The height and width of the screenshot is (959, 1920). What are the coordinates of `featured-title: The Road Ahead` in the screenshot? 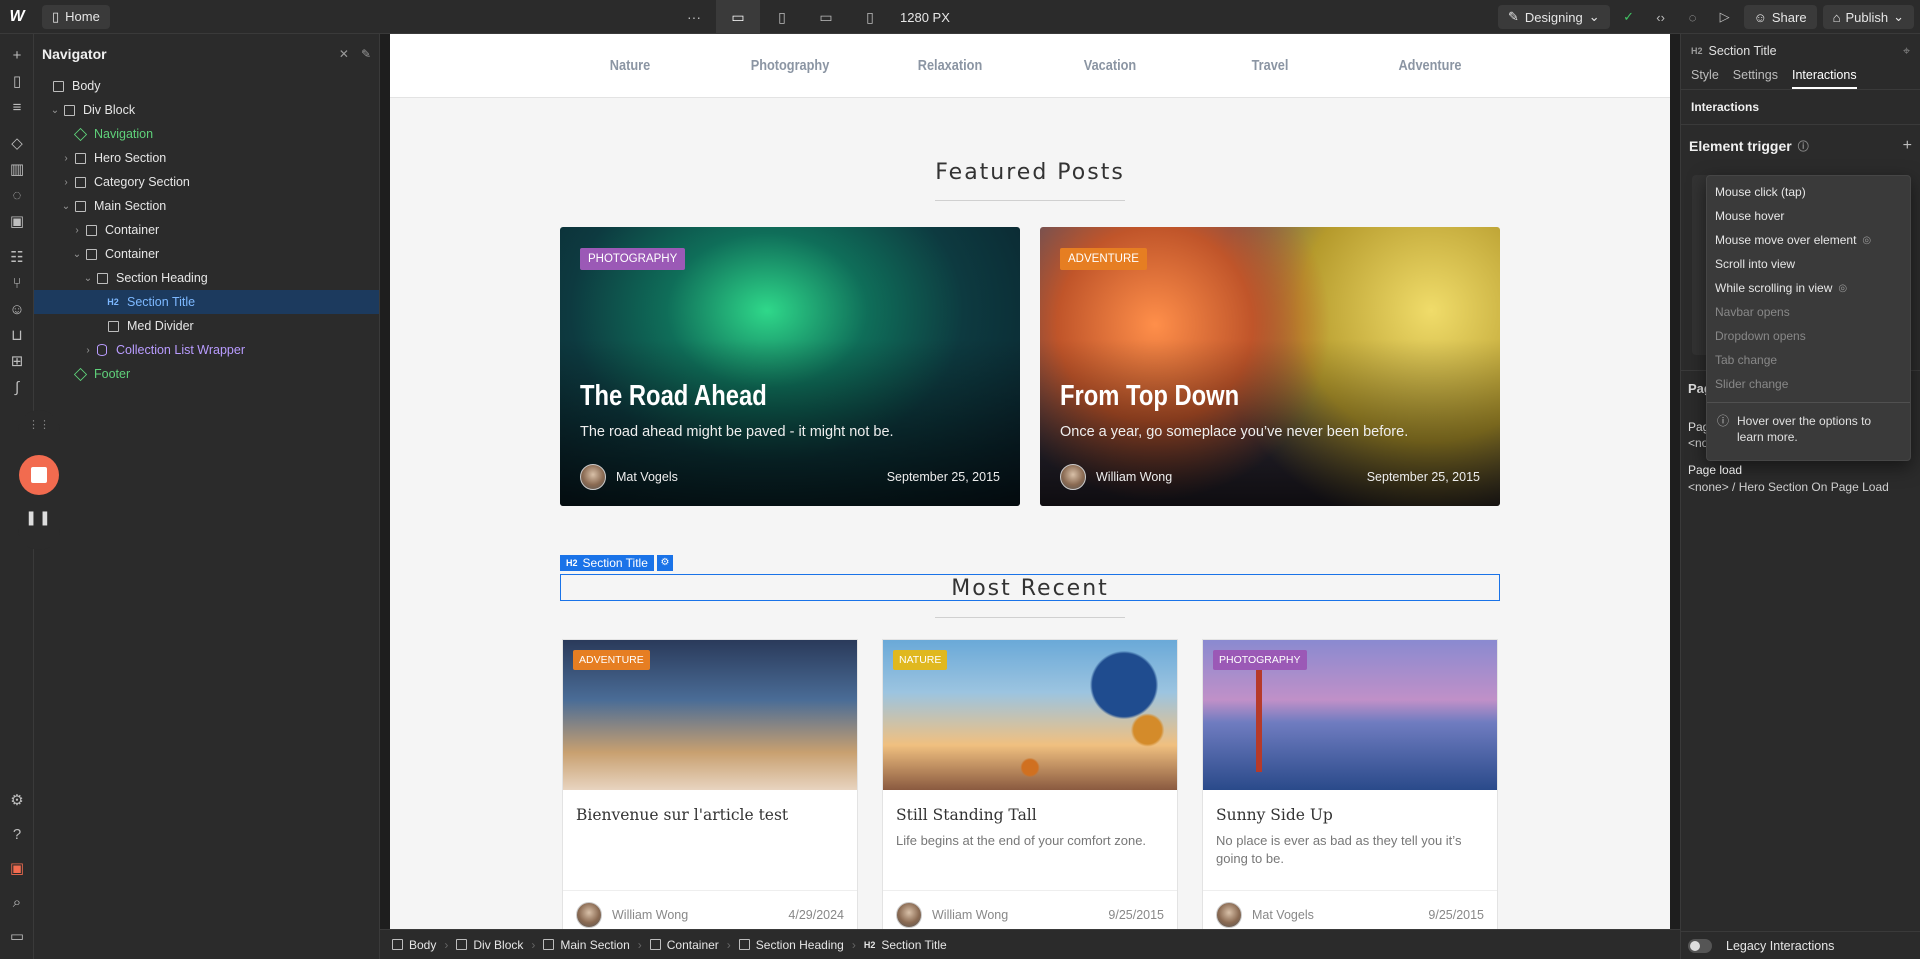 It's located at (673, 396).